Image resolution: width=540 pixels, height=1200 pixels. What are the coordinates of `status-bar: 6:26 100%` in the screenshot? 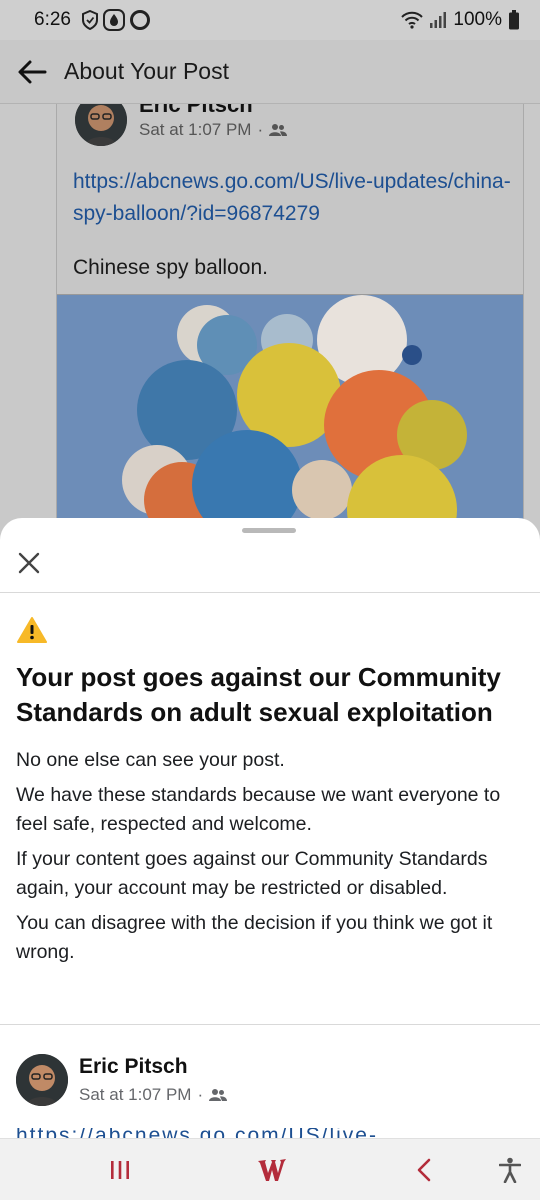 It's located at (270, 20).